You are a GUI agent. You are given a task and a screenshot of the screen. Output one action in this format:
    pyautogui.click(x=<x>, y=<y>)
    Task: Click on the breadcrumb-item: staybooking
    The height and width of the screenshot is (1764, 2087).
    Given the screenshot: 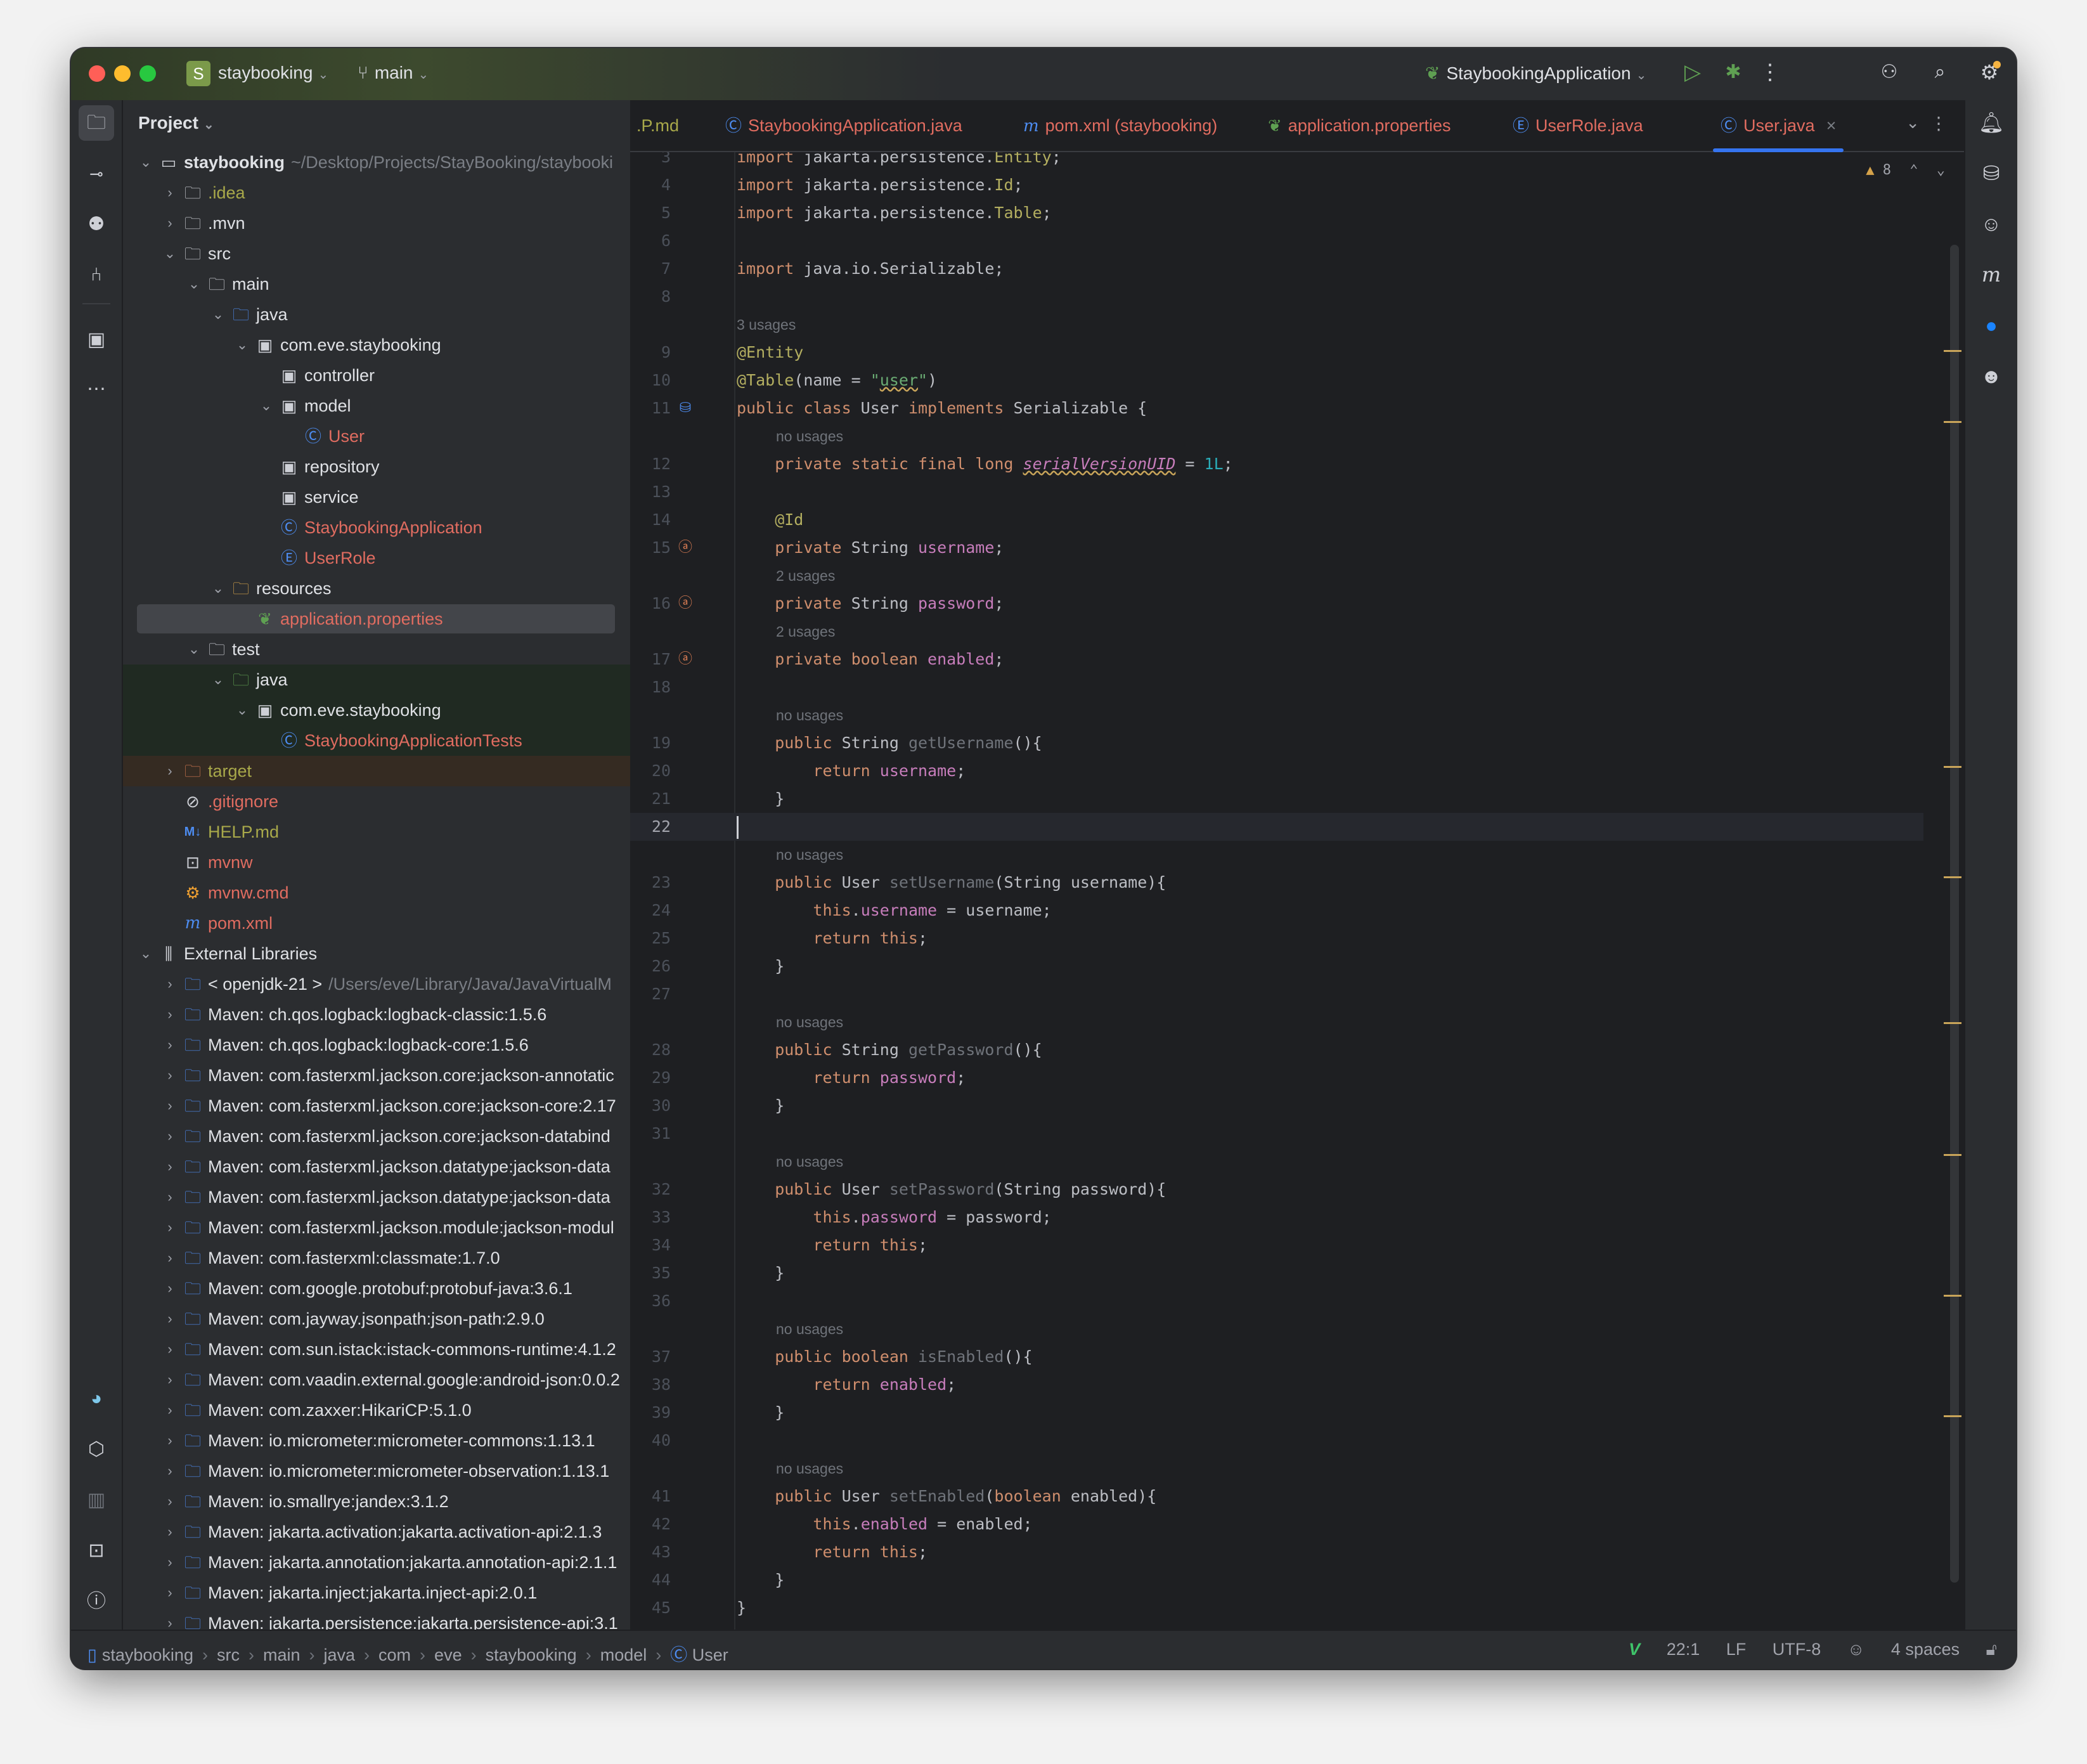 What is the action you would take?
    pyautogui.click(x=147, y=1654)
    